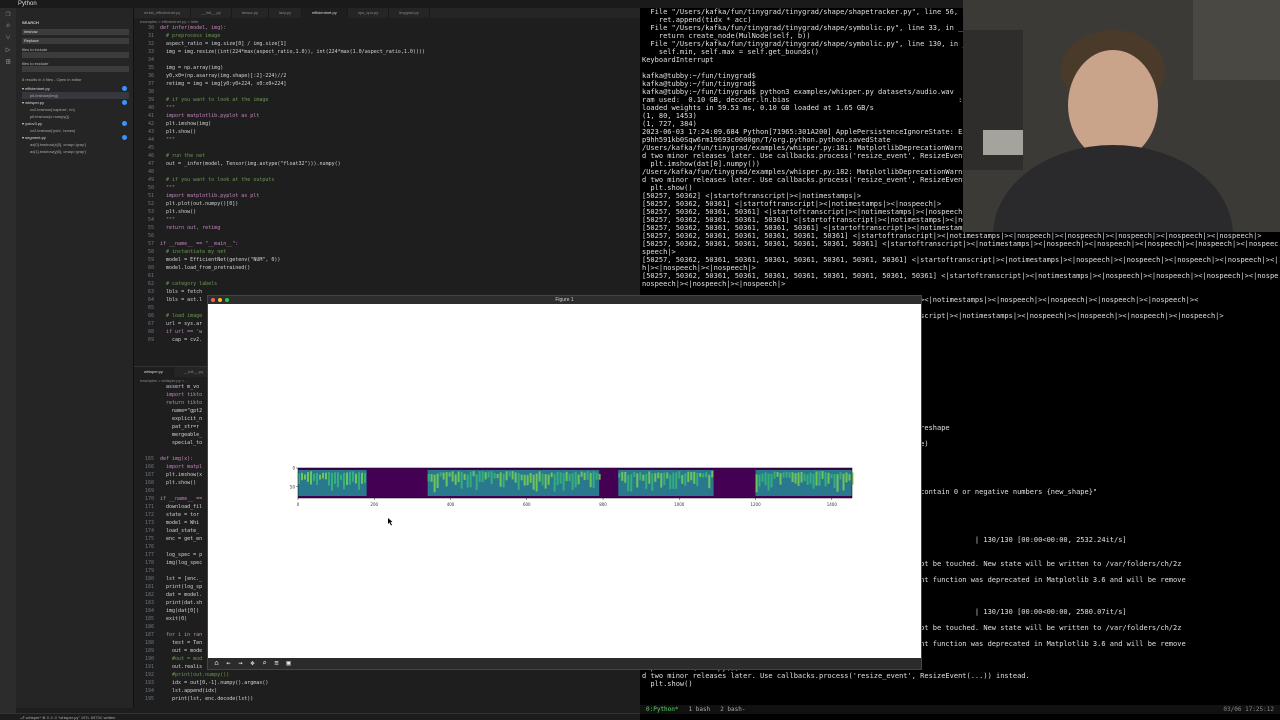  I want to click on editor-tab: tinygrad.py, so click(409, 13).